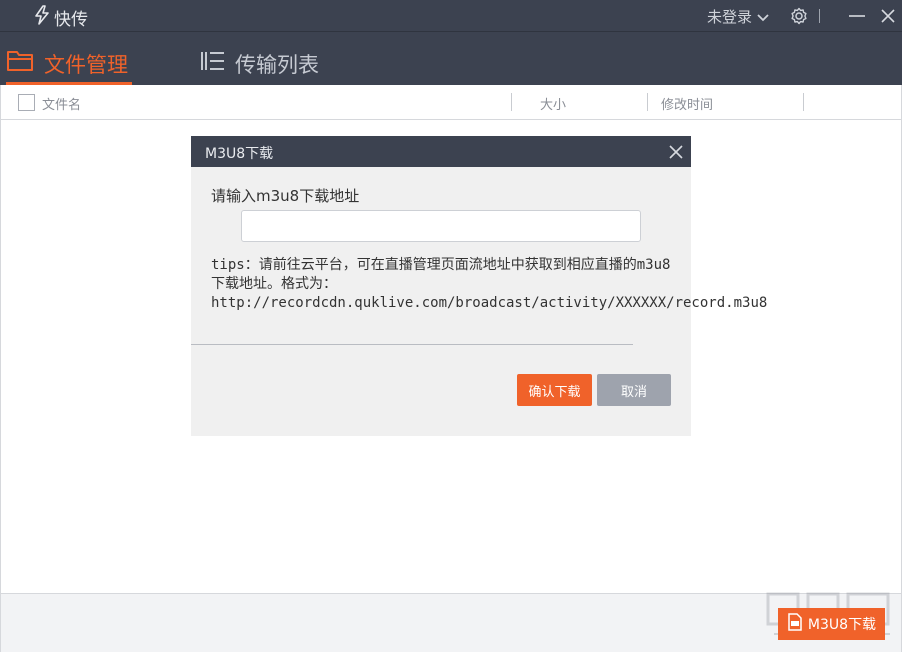 The width and height of the screenshot is (902, 652). What do you see at coordinates (842, 625) in the screenshot?
I see `m3u8-download-button-label: M3U8下载` at bounding box center [842, 625].